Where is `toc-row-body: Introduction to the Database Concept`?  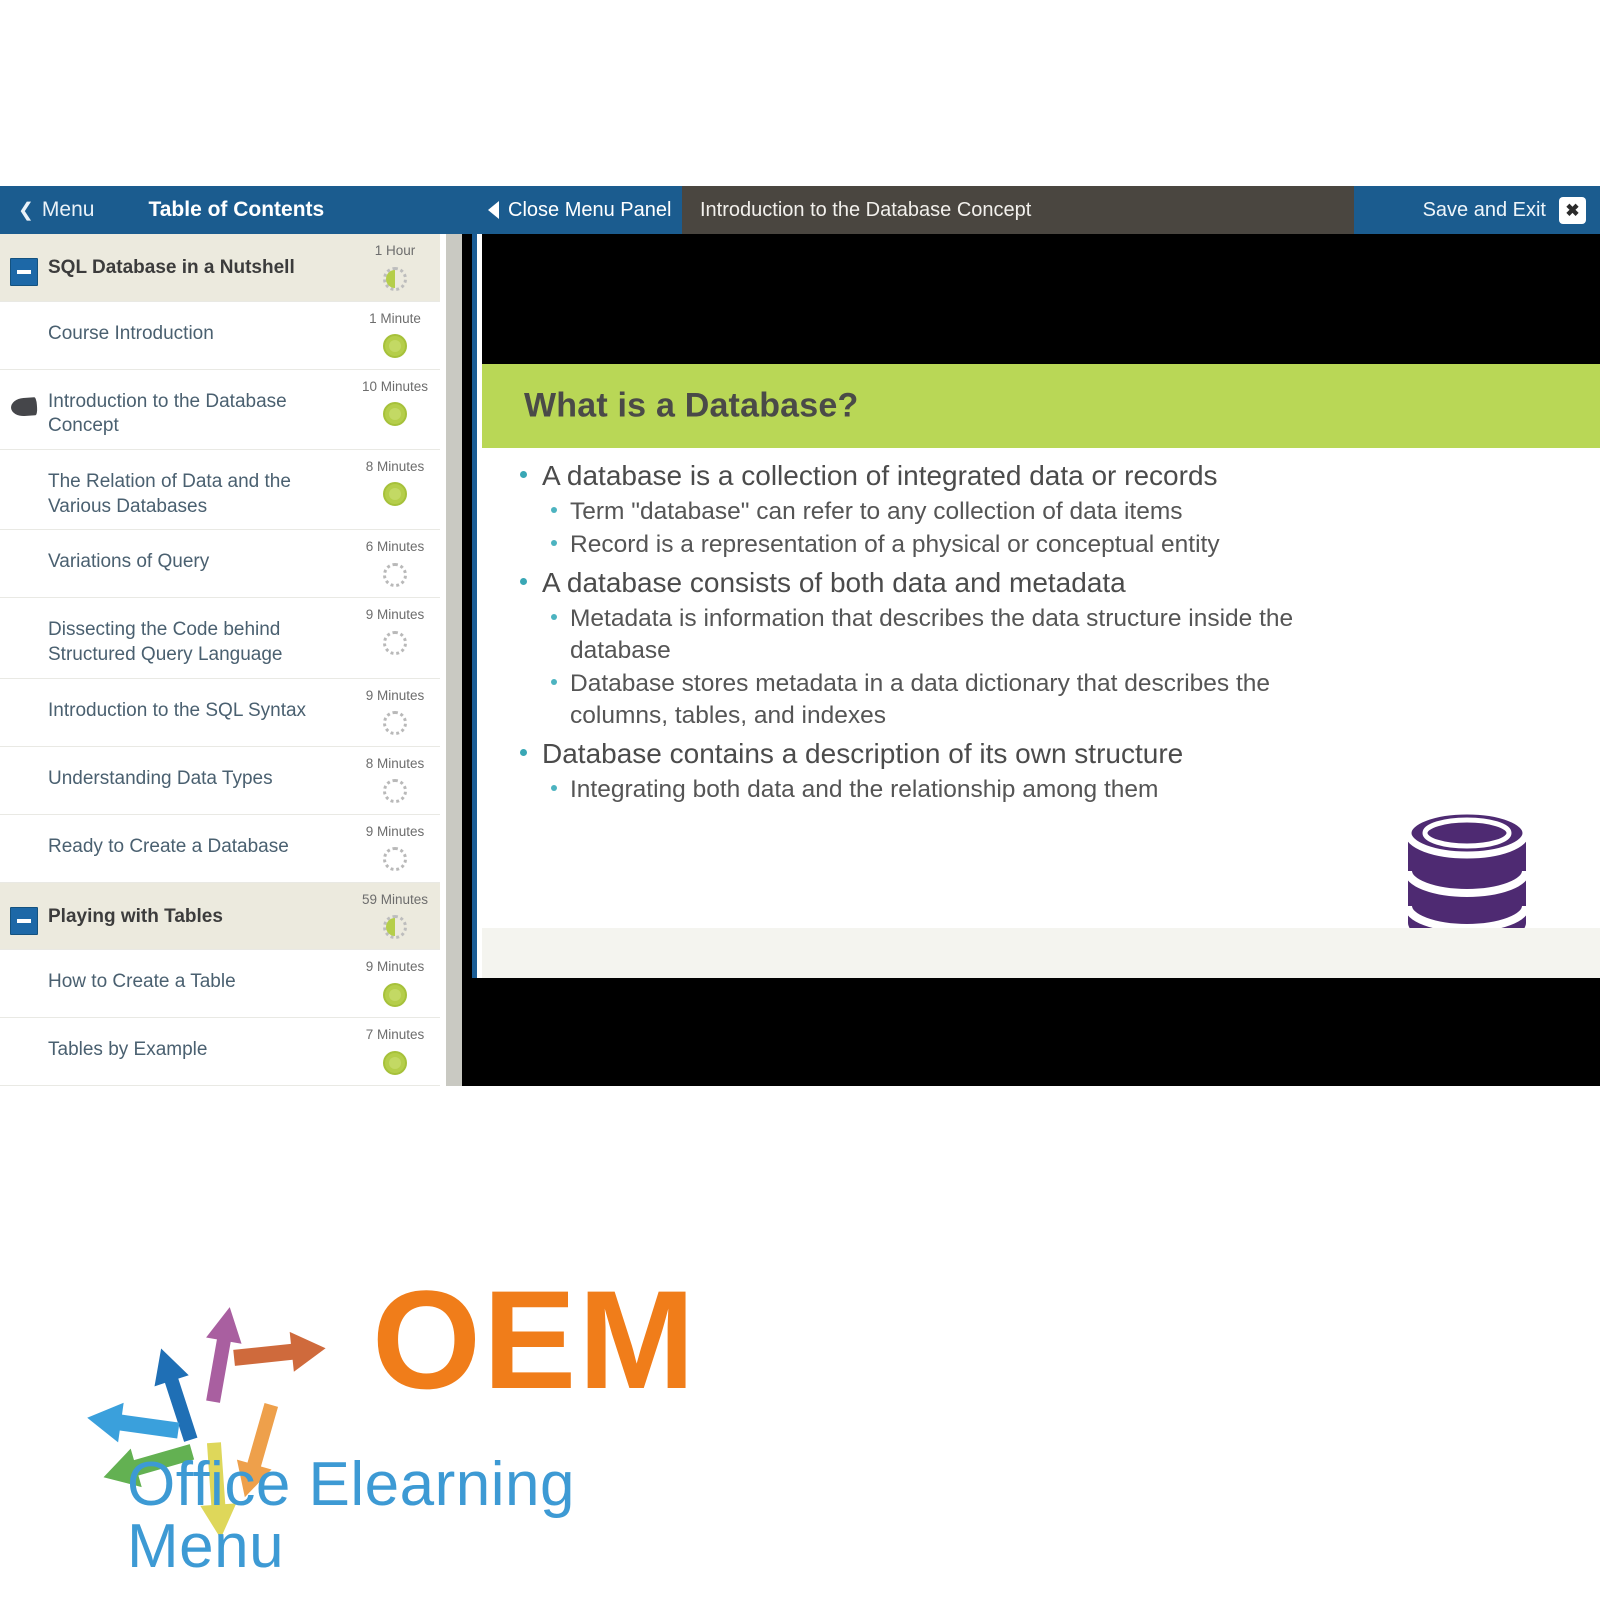
toc-row-body: Introduction to the Database Concept is located at coordinates (199, 409).